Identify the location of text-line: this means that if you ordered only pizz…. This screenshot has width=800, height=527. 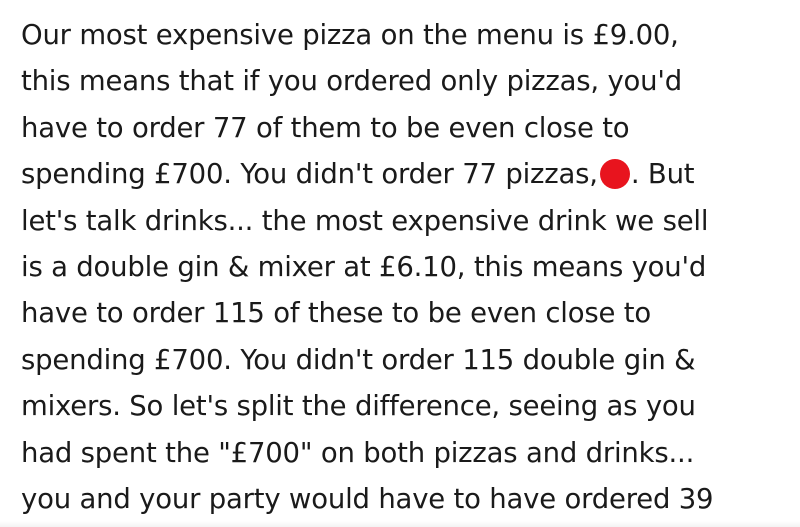
(352, 81).